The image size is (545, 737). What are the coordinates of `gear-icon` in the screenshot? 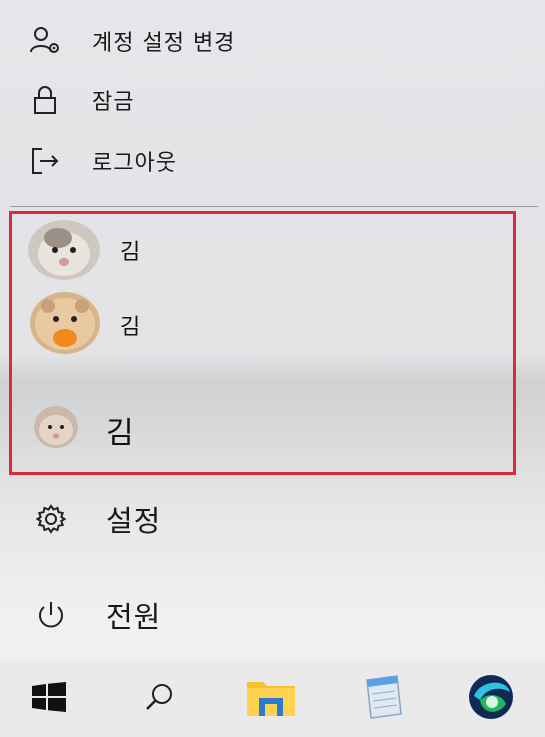 It's located at (51, 519).